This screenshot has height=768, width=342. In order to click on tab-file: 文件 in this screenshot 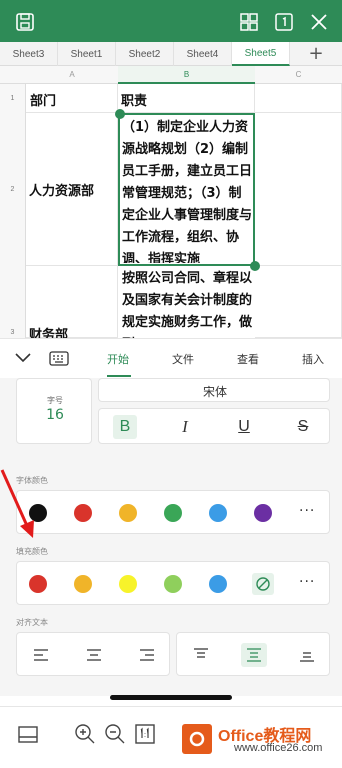, I will do `click(183, 359)`.